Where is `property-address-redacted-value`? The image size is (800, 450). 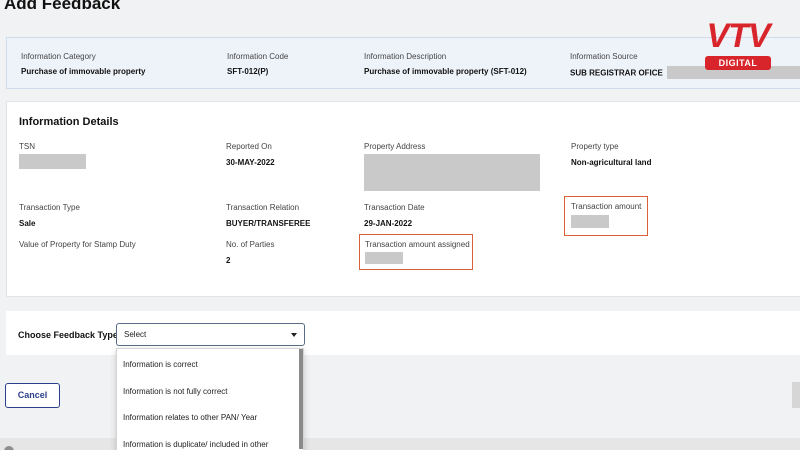 property-address-redacted-value is located at coordinates (452, 172).